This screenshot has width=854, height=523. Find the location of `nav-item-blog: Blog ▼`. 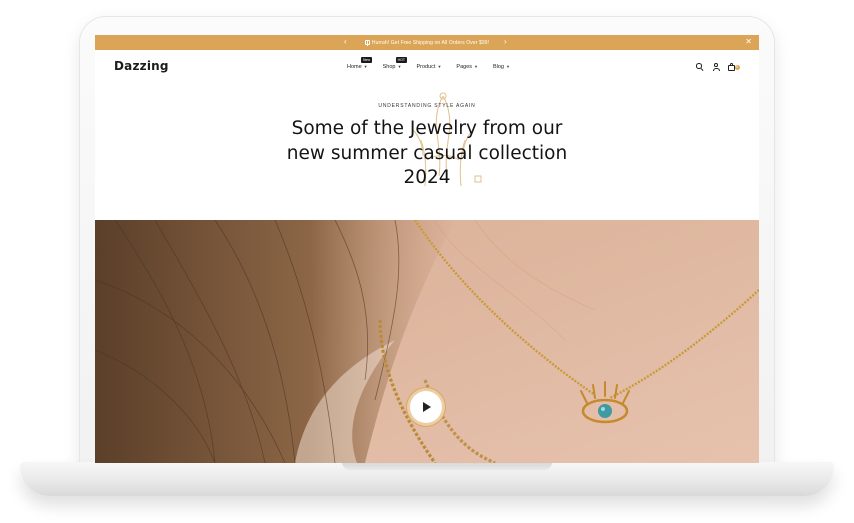

nav-item-blog: Blog ▼ is located at coordinates (501, 67).